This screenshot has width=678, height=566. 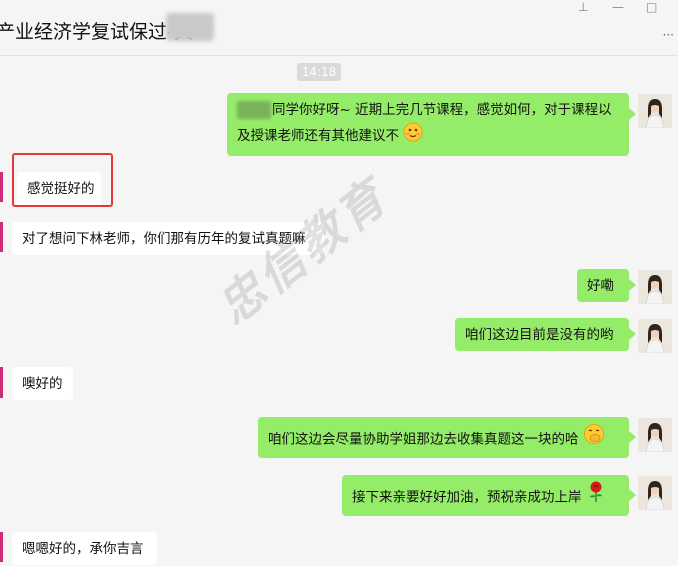 What do you see at coordinates (594, 439) in the screenshot?
I see `hand-over-mouth-emoji-icon` at bounding box center [594, 439].